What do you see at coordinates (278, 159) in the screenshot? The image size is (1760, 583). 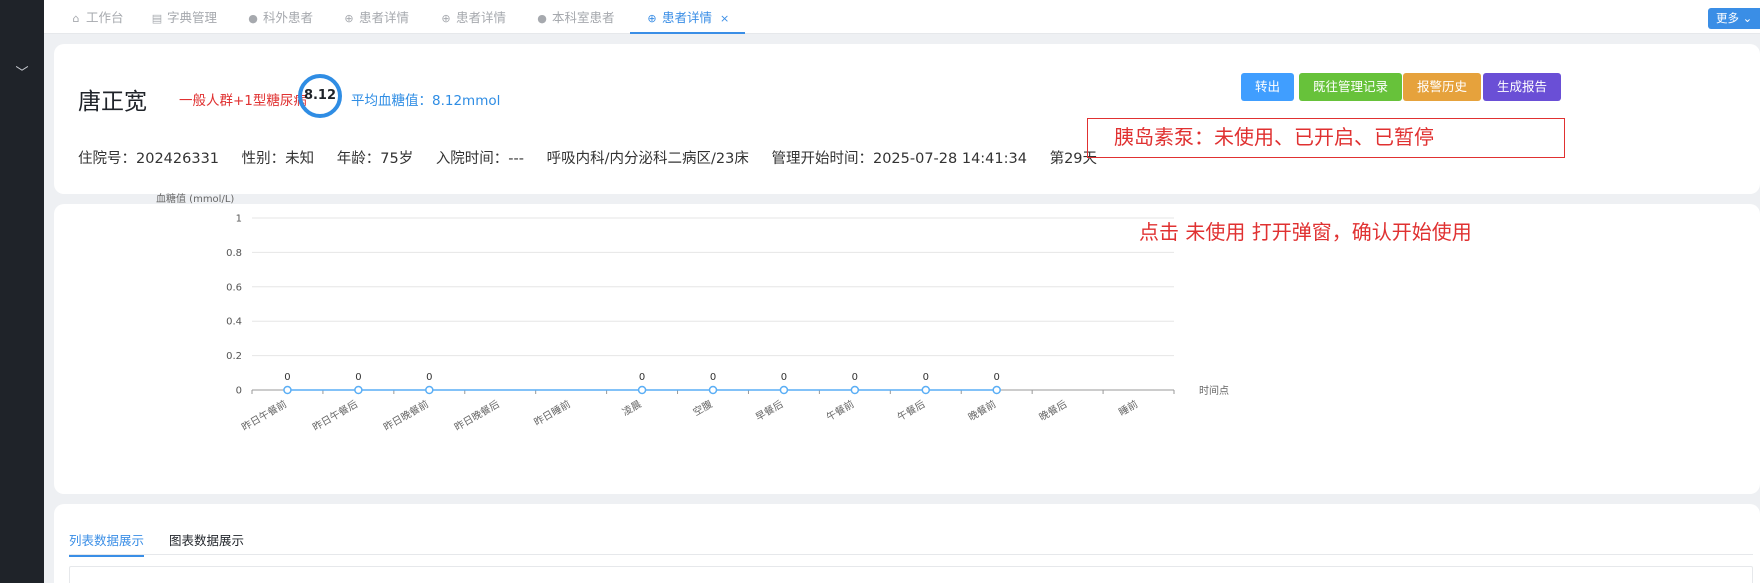 I see `gender: 性别：未知` at bounding box center [278, 159].